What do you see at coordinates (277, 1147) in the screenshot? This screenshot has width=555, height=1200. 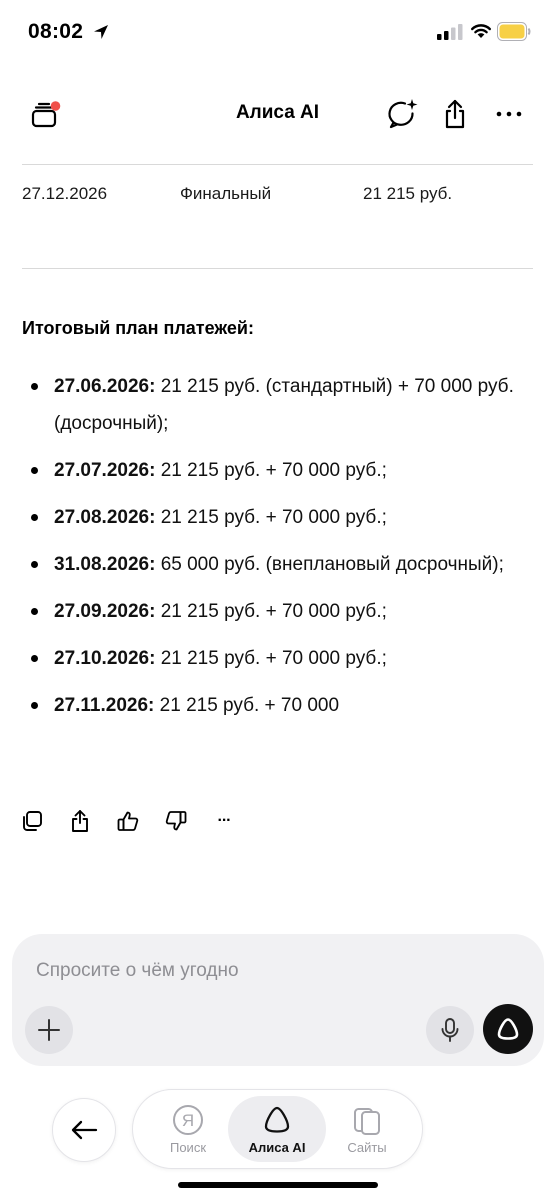 I see `tab-alice-ai-label: Алиса AI` at bounding box center [277, 1147].